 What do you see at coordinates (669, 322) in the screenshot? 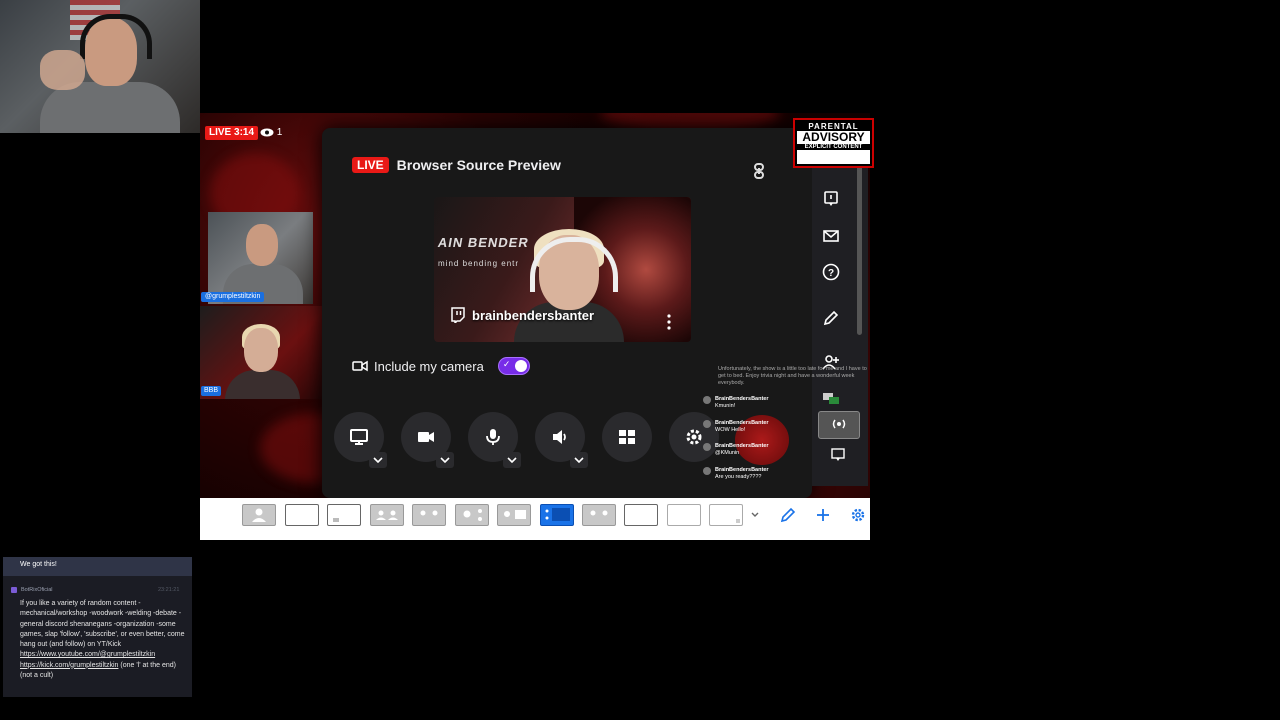
I see `more-options-icon` at bounding box center [669, 322].